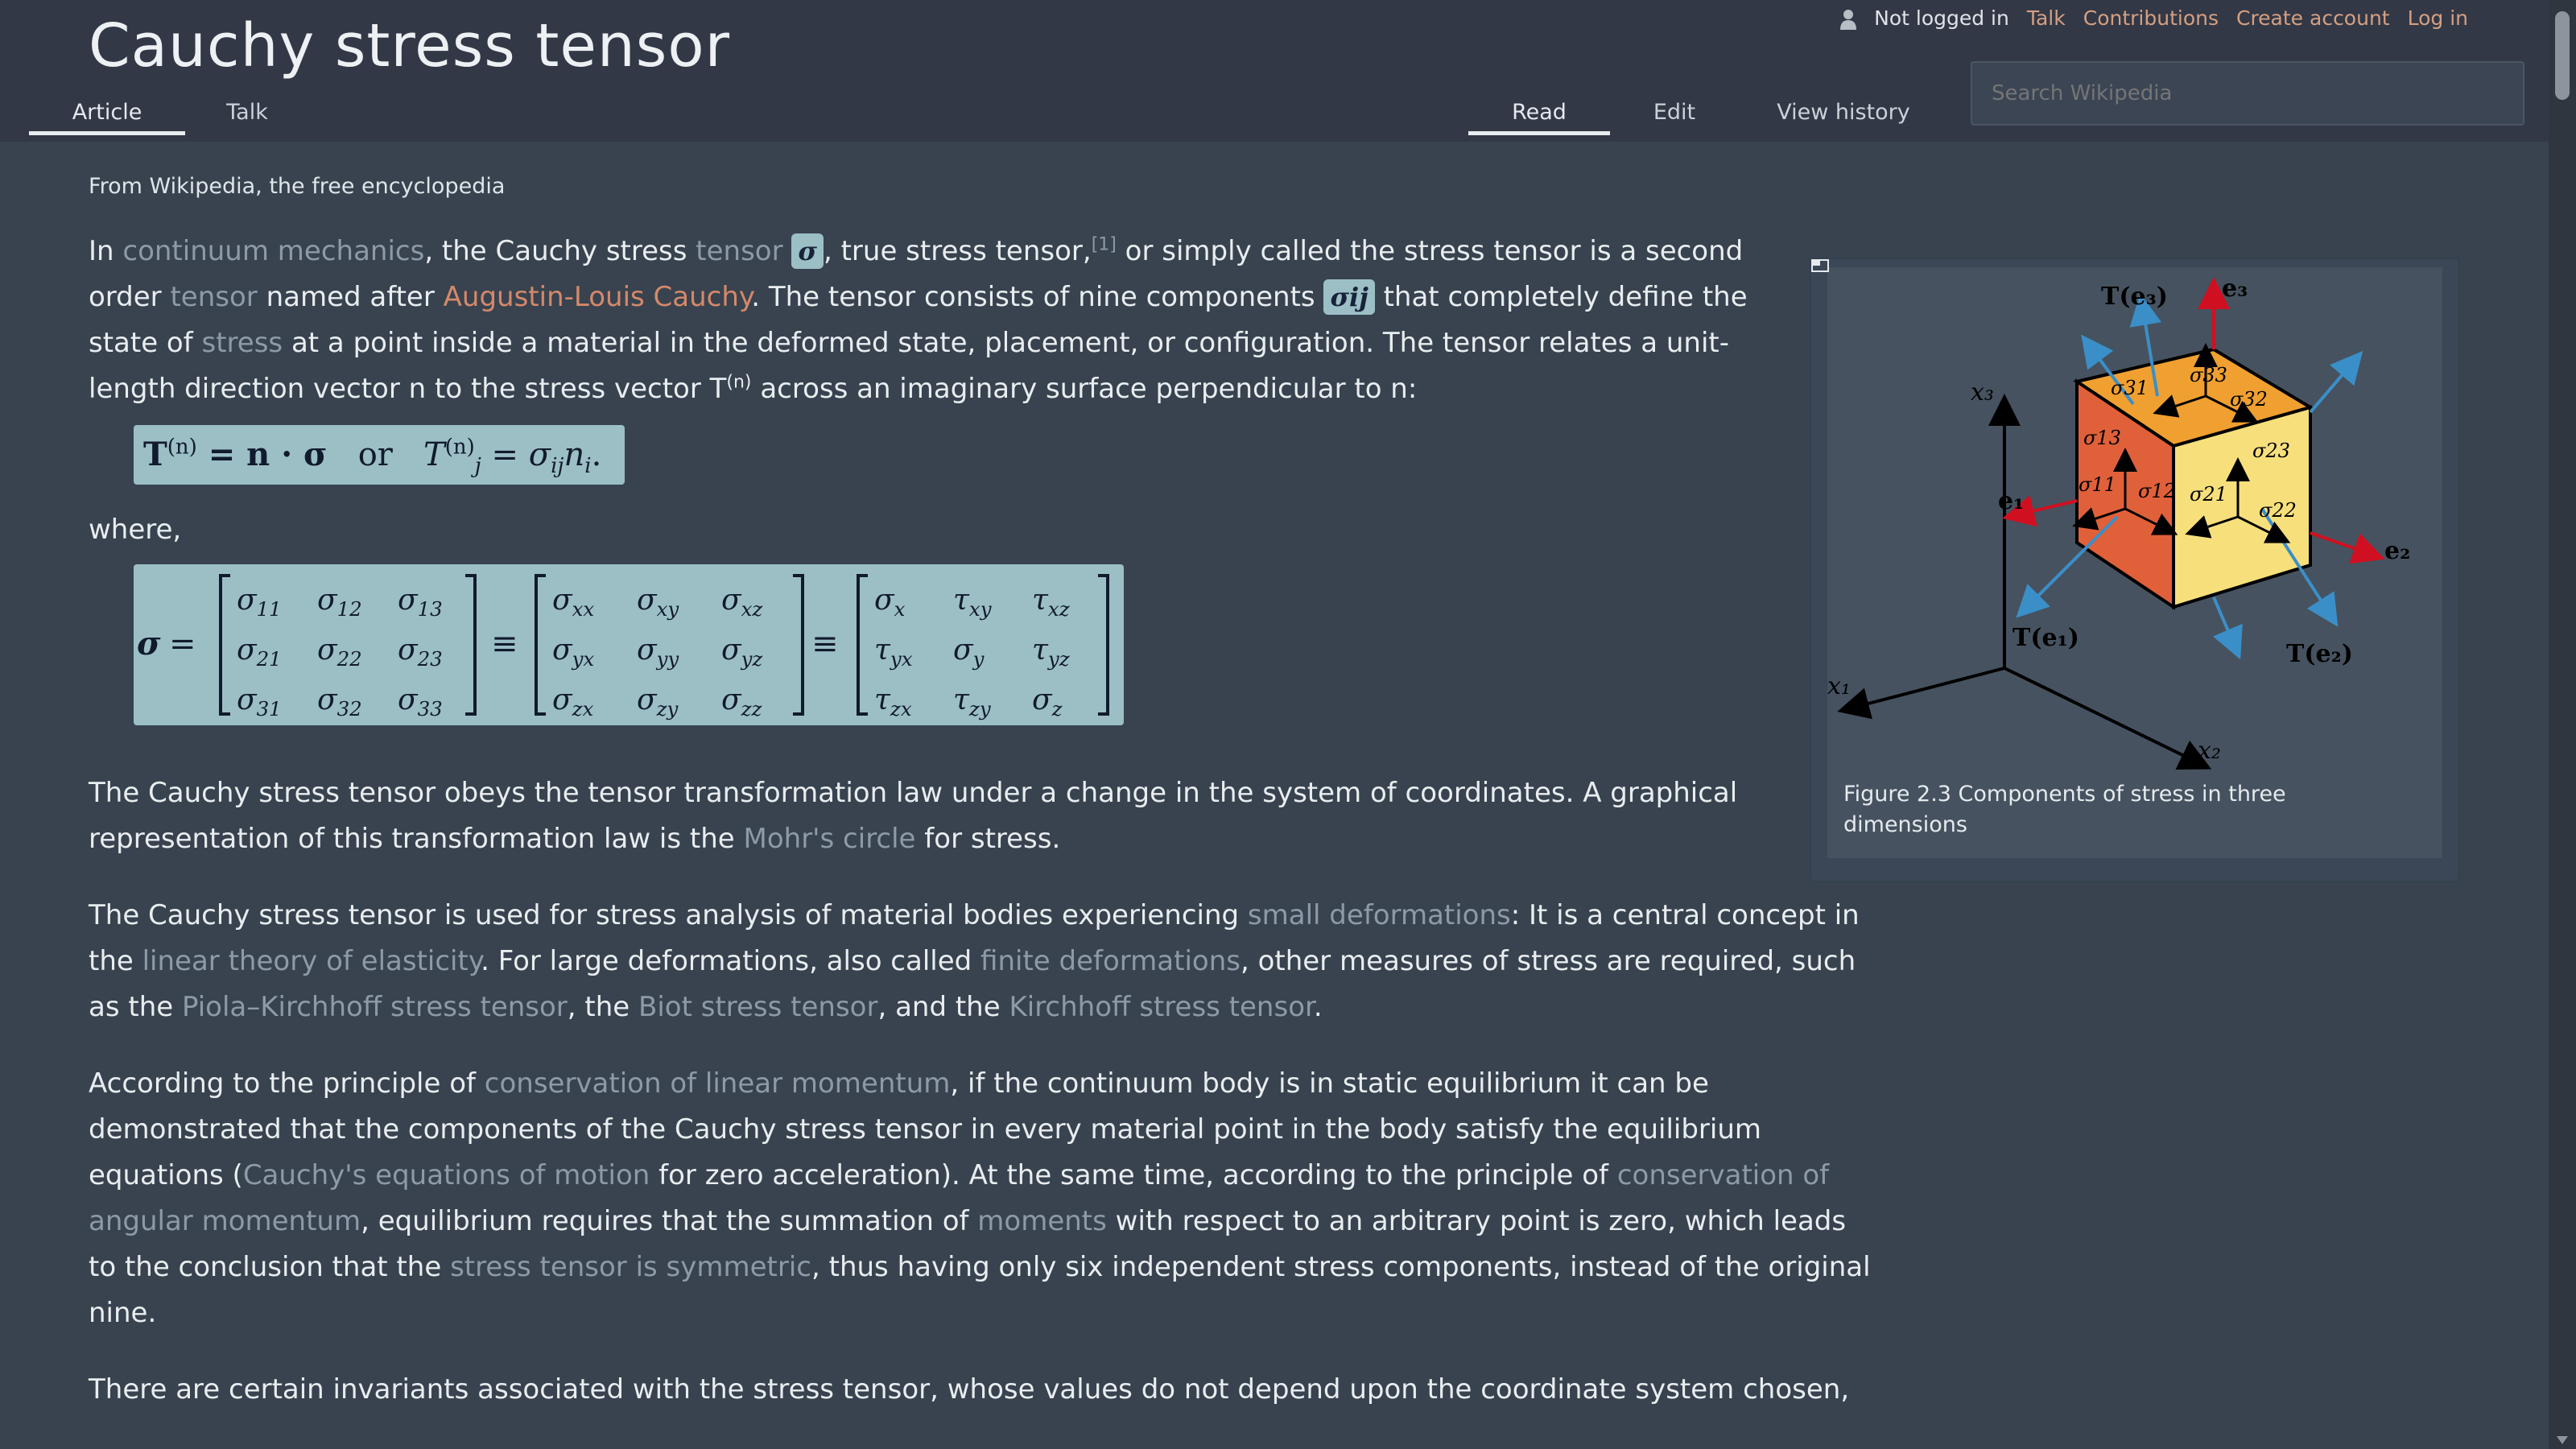  Describe the element at coordinates (224, 645) in the screenshot. I see `matrix-1-left-bracket` at that location.